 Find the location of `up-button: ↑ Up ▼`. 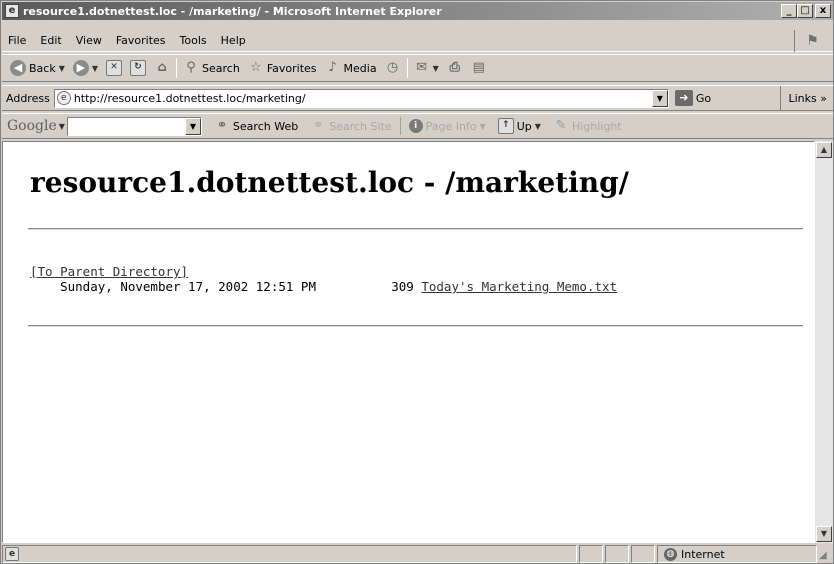

up-button: ↑ Up ▼ is located at coordinates (519, 126).